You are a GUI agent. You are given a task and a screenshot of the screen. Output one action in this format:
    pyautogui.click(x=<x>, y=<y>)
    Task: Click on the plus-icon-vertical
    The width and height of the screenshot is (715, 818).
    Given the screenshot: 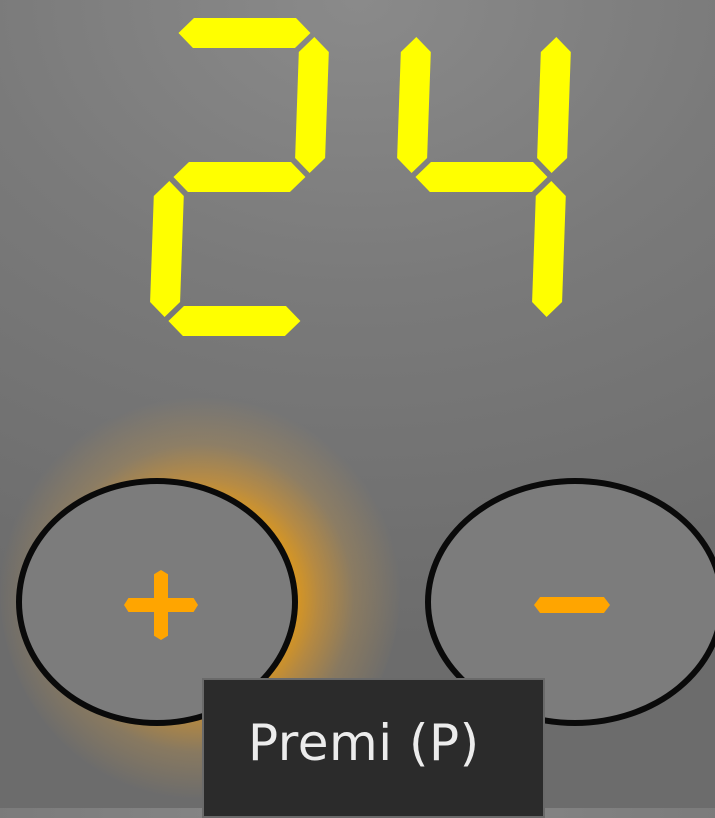 What is the action you would take?
    pyautogui.click(x=161, y=605)
    